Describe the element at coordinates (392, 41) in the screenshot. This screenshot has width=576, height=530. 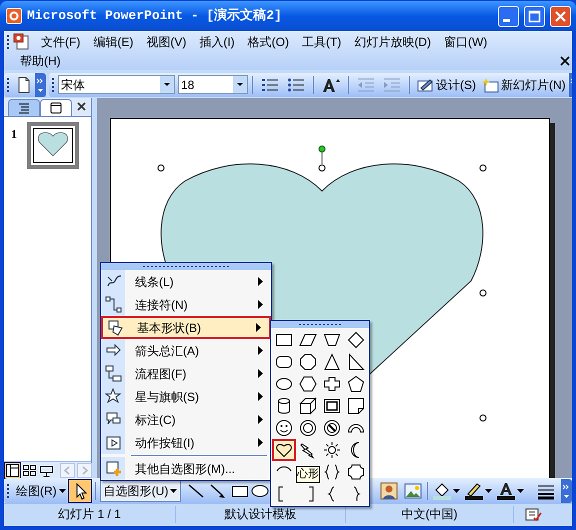
I see `menu-item: 幻灯片放映(D)` at that location.